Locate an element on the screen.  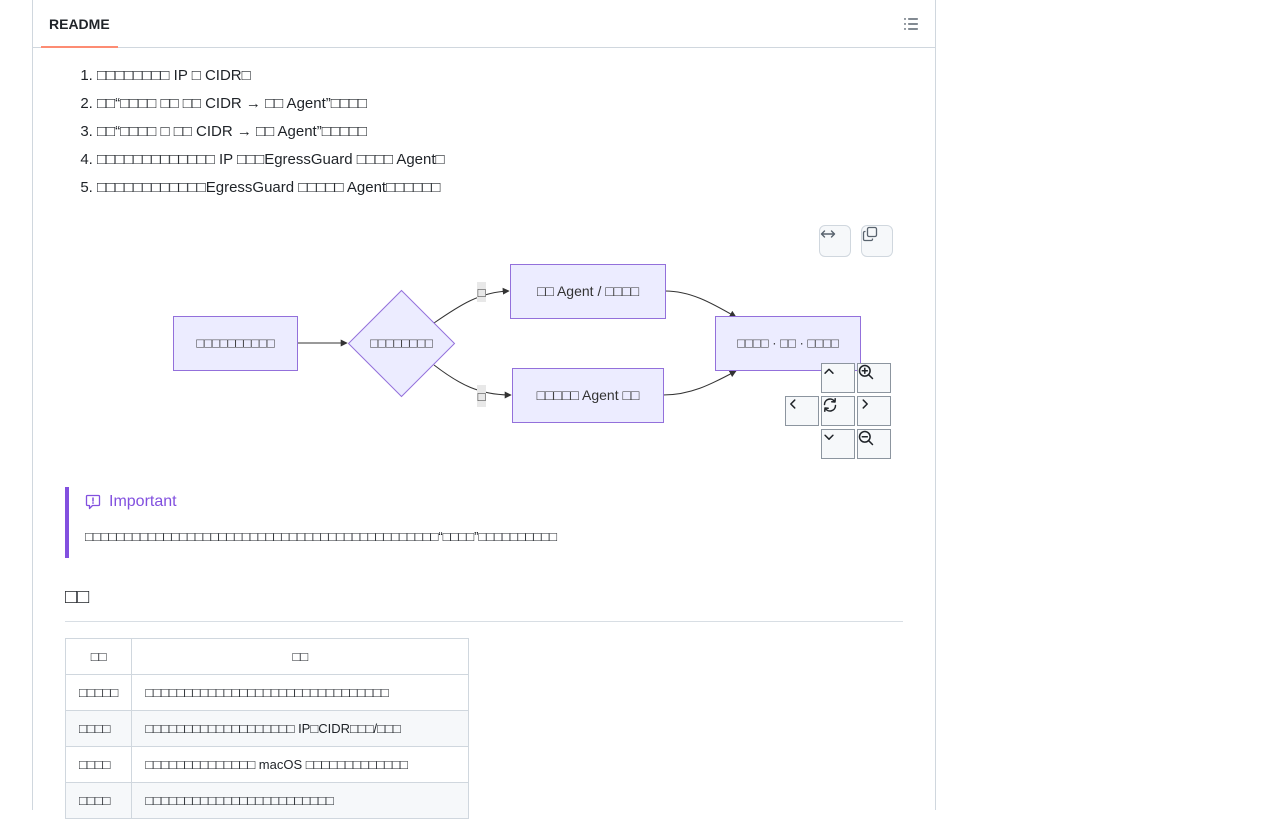
outline-button is located at coordinates (911, 24).